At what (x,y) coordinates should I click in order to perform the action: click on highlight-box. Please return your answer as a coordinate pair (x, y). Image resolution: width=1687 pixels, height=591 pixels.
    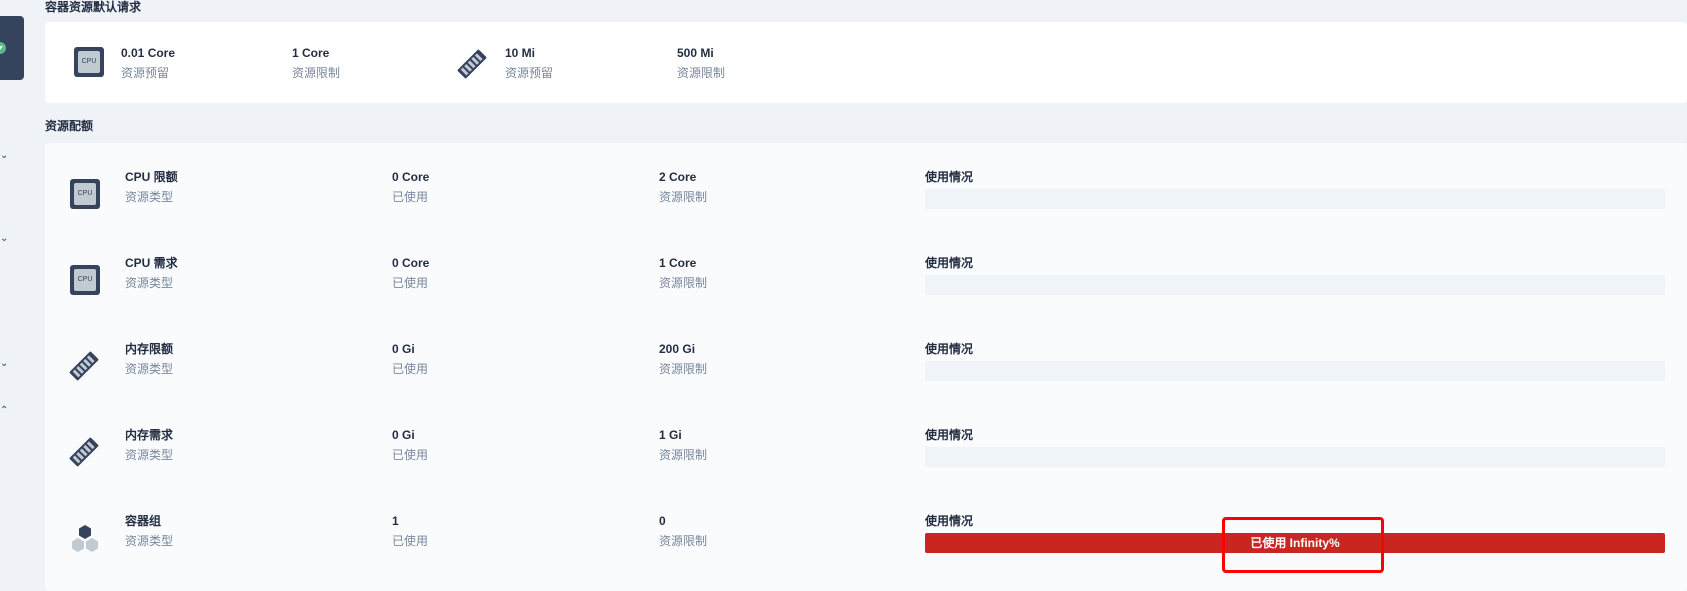
    Looking at the image, I should click on (1303, 545).